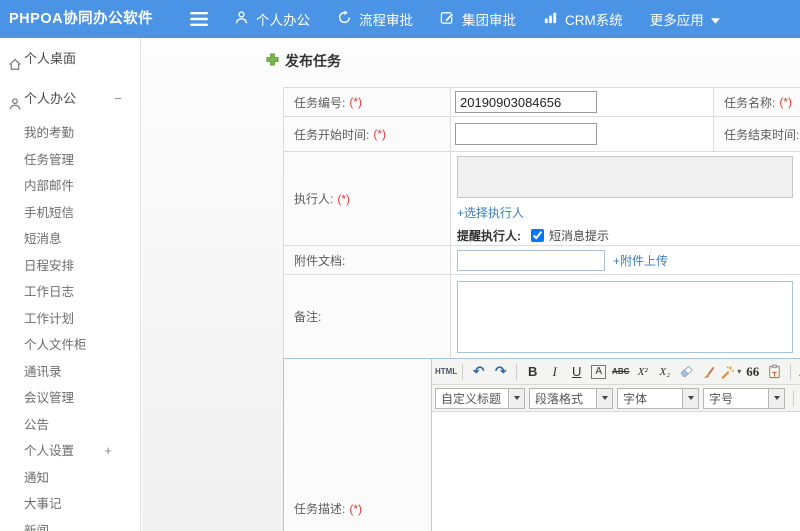  What do you see at coordinates (49, 186) in the screenshot?
I see `sidebar-item-label: 内部邮件` at bounding box center [49, 186].